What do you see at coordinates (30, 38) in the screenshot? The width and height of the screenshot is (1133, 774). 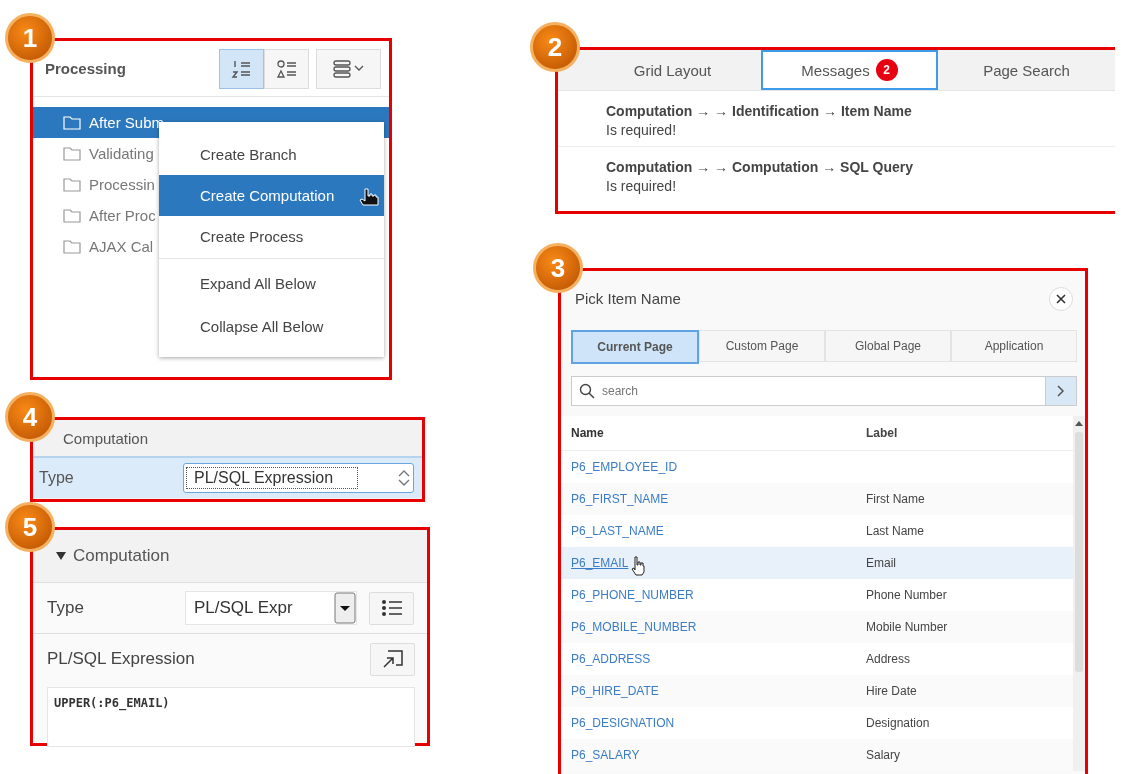 I see `callout-number: 1` at bounding box center [30, 38].